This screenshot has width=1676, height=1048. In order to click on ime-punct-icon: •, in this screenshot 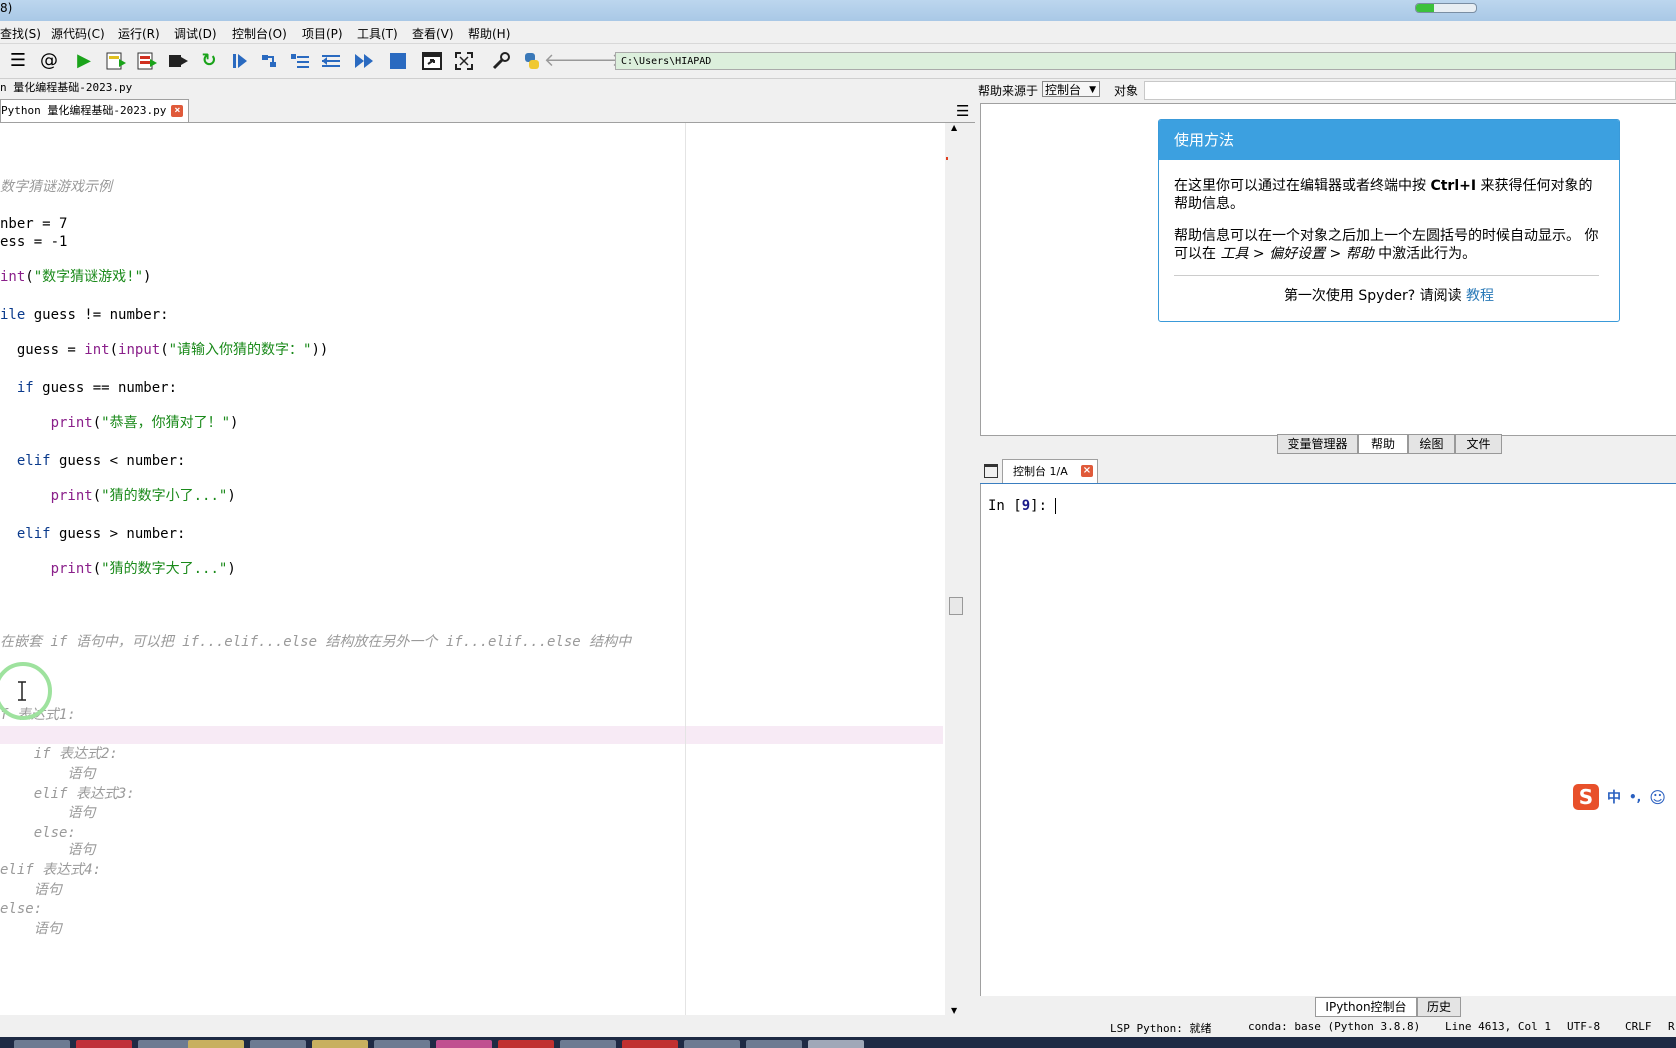, I will do `click(1635, 797)`.